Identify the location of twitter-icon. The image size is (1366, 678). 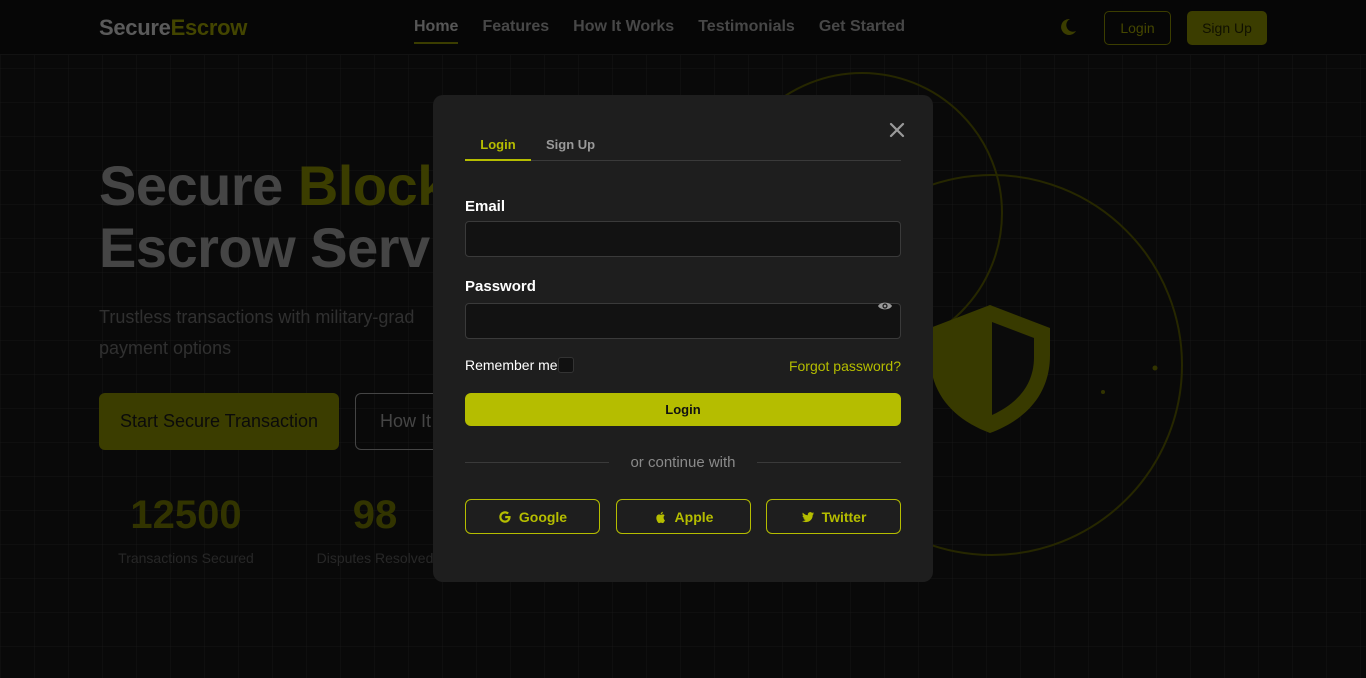
(807, 516).